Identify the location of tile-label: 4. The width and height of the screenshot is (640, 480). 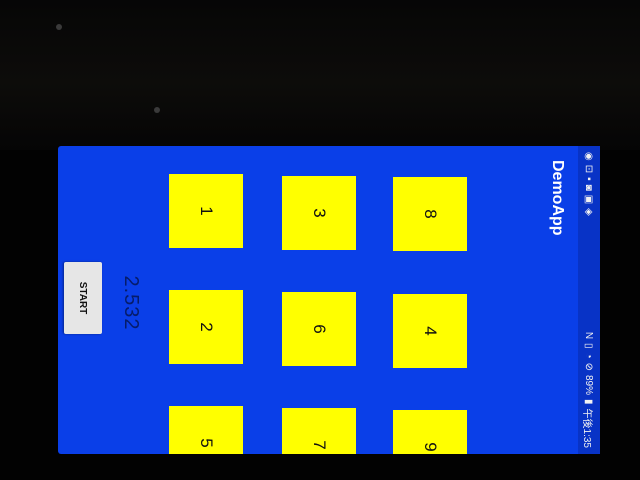
(430, 331).